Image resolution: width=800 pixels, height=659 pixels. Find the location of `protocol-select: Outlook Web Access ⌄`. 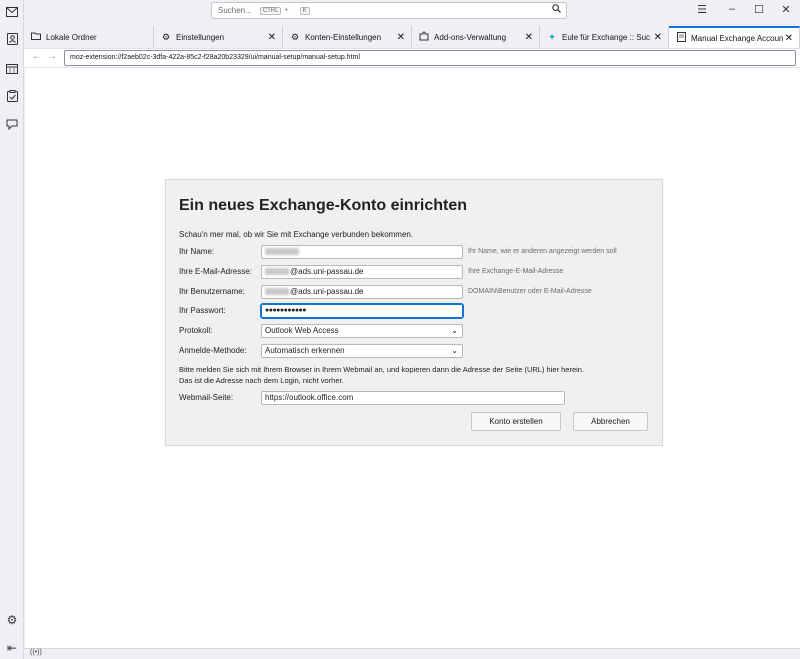

protocol-select: Outlook Web Access ⌄ is located at coordinates (362, 331).